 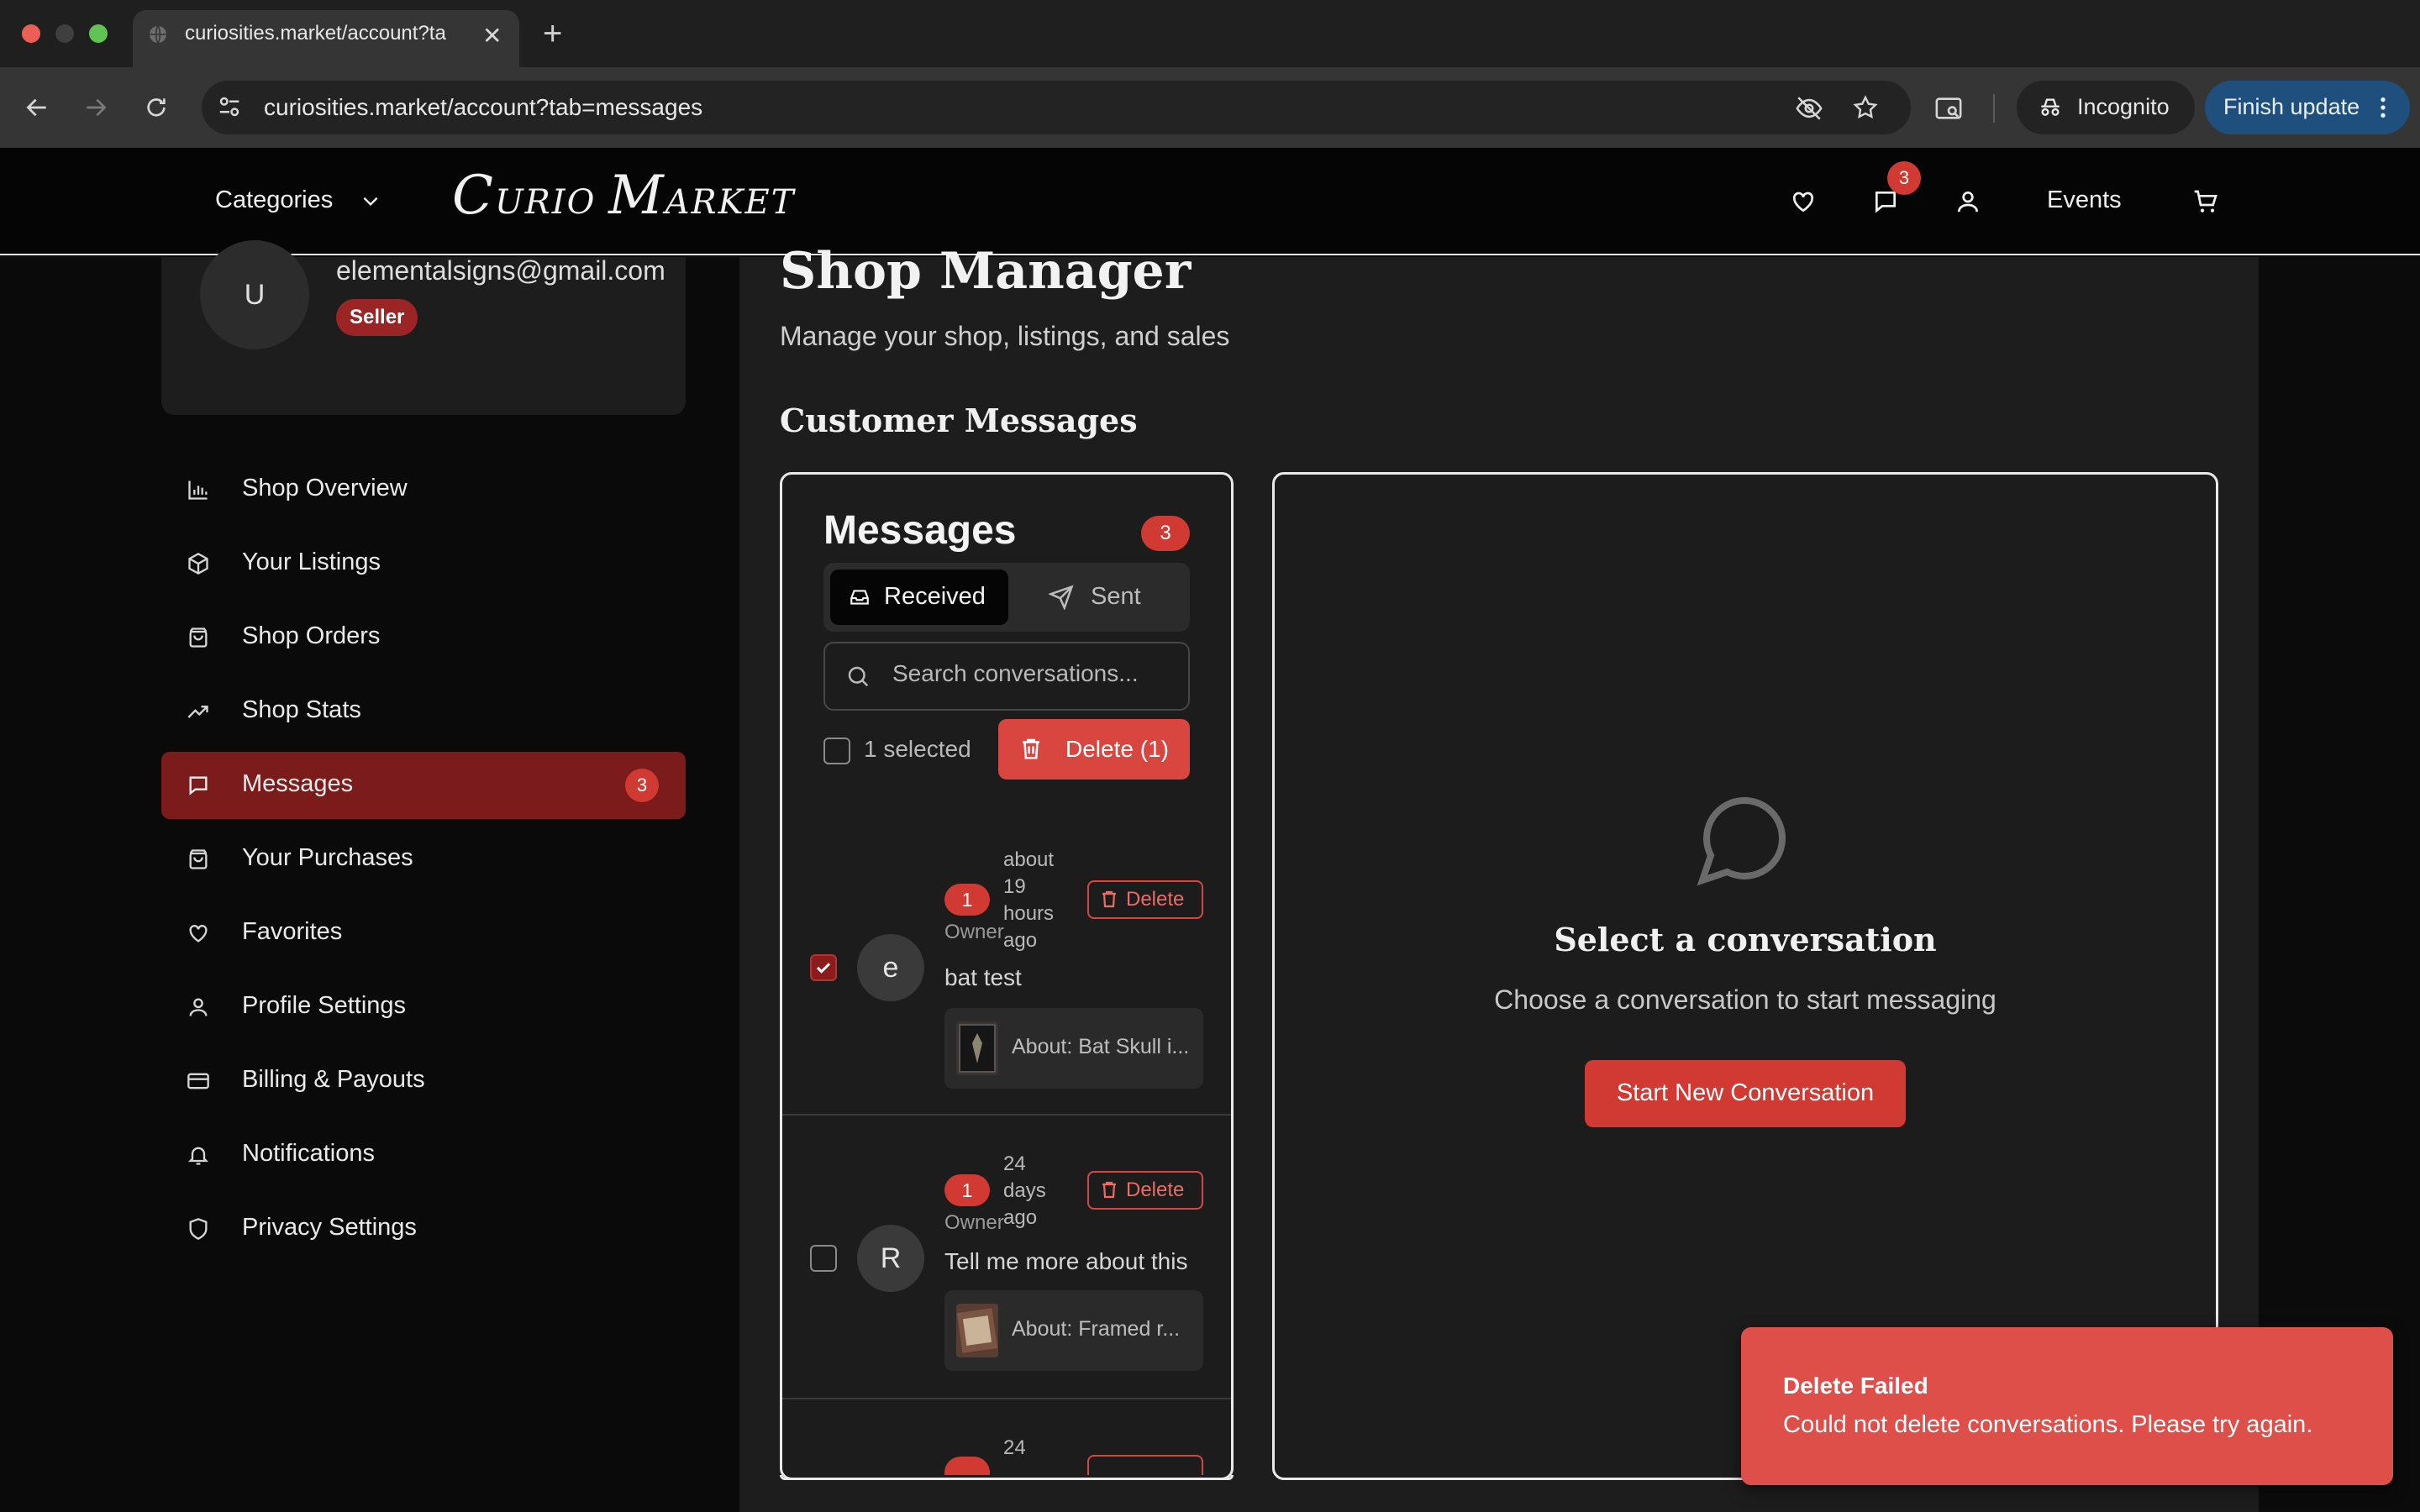 What do you see at coordinates (423, 563) in the screenshot?
I see `sidebar-item-your-listings: Your Listings` at bounding box center [423, 563].